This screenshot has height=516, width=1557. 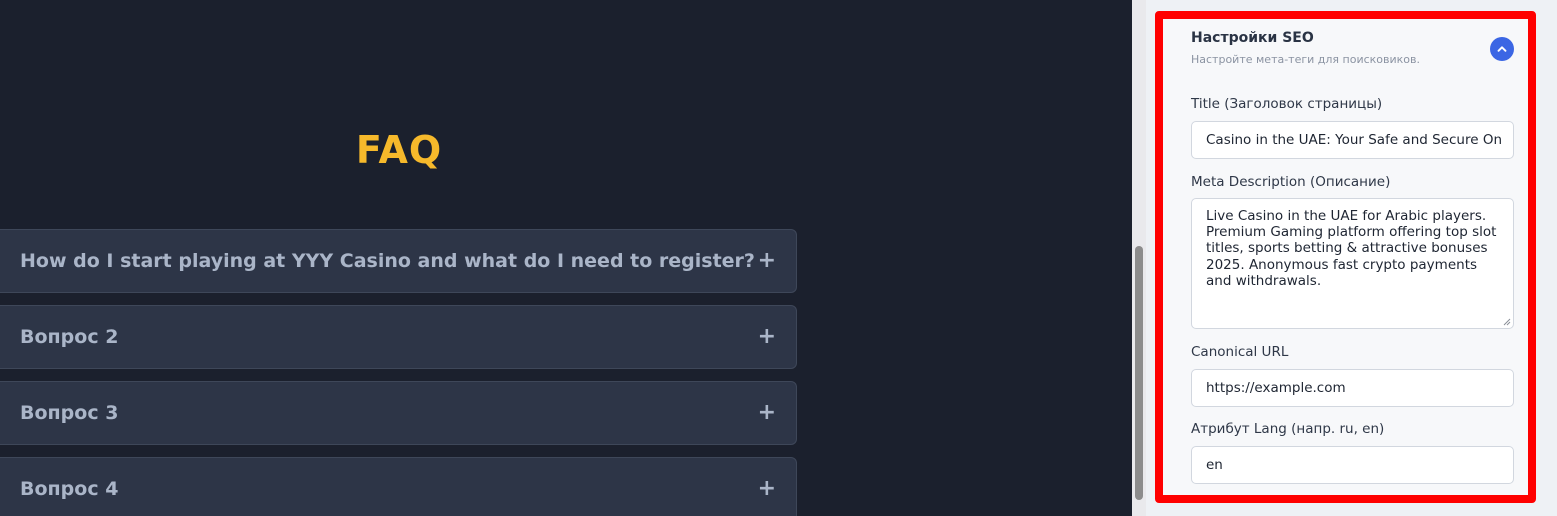 I want to click on faq-item: Вопрос 3 +, so click(x=398, y=413).